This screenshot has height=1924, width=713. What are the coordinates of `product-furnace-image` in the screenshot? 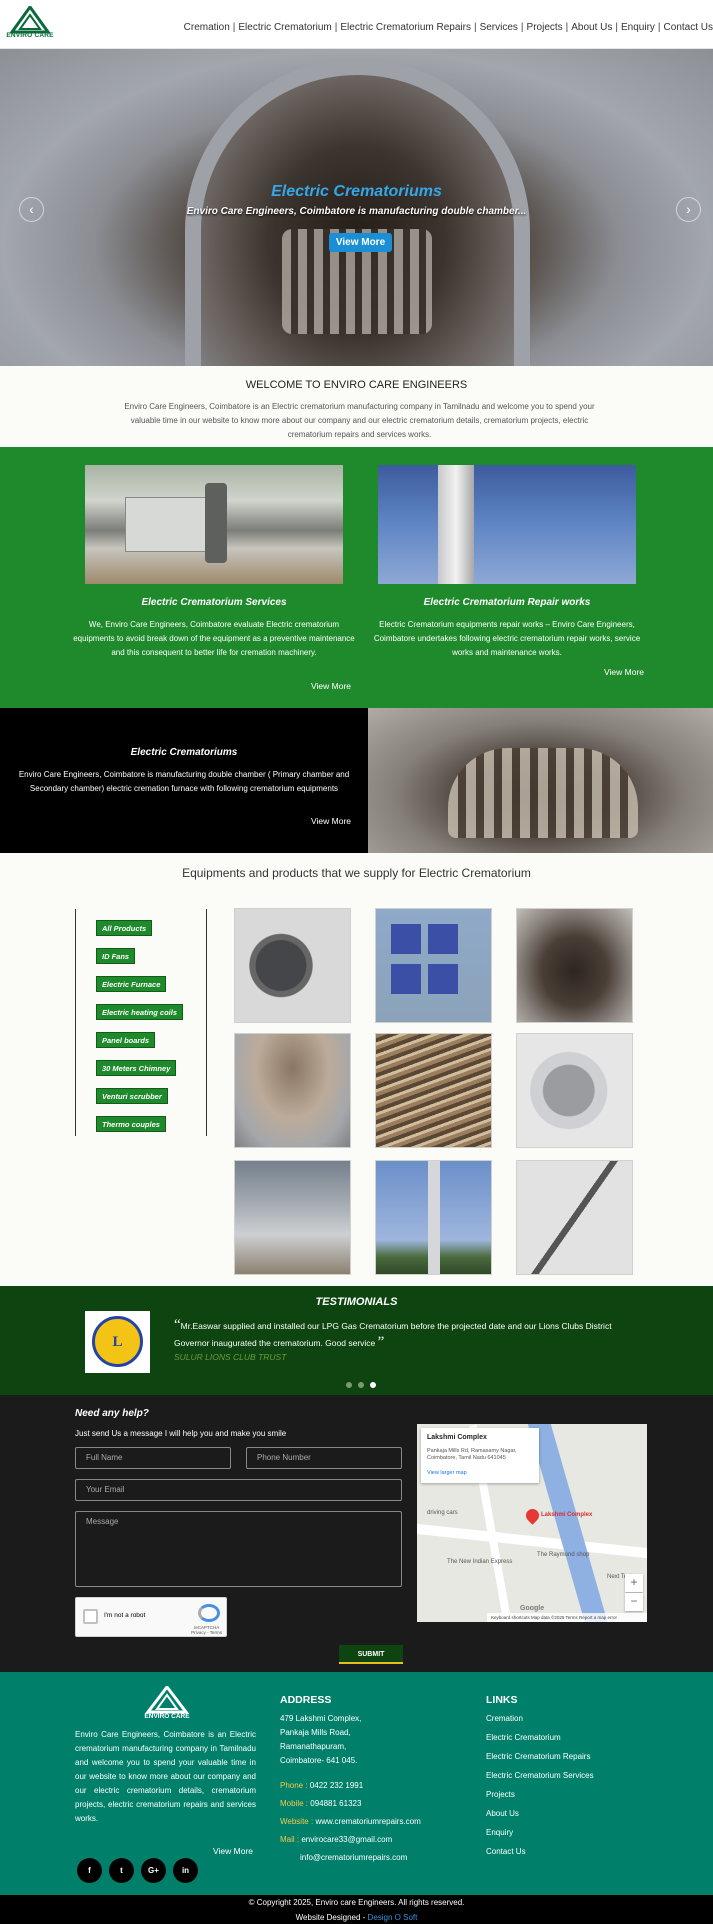 It's located at (574, 965).